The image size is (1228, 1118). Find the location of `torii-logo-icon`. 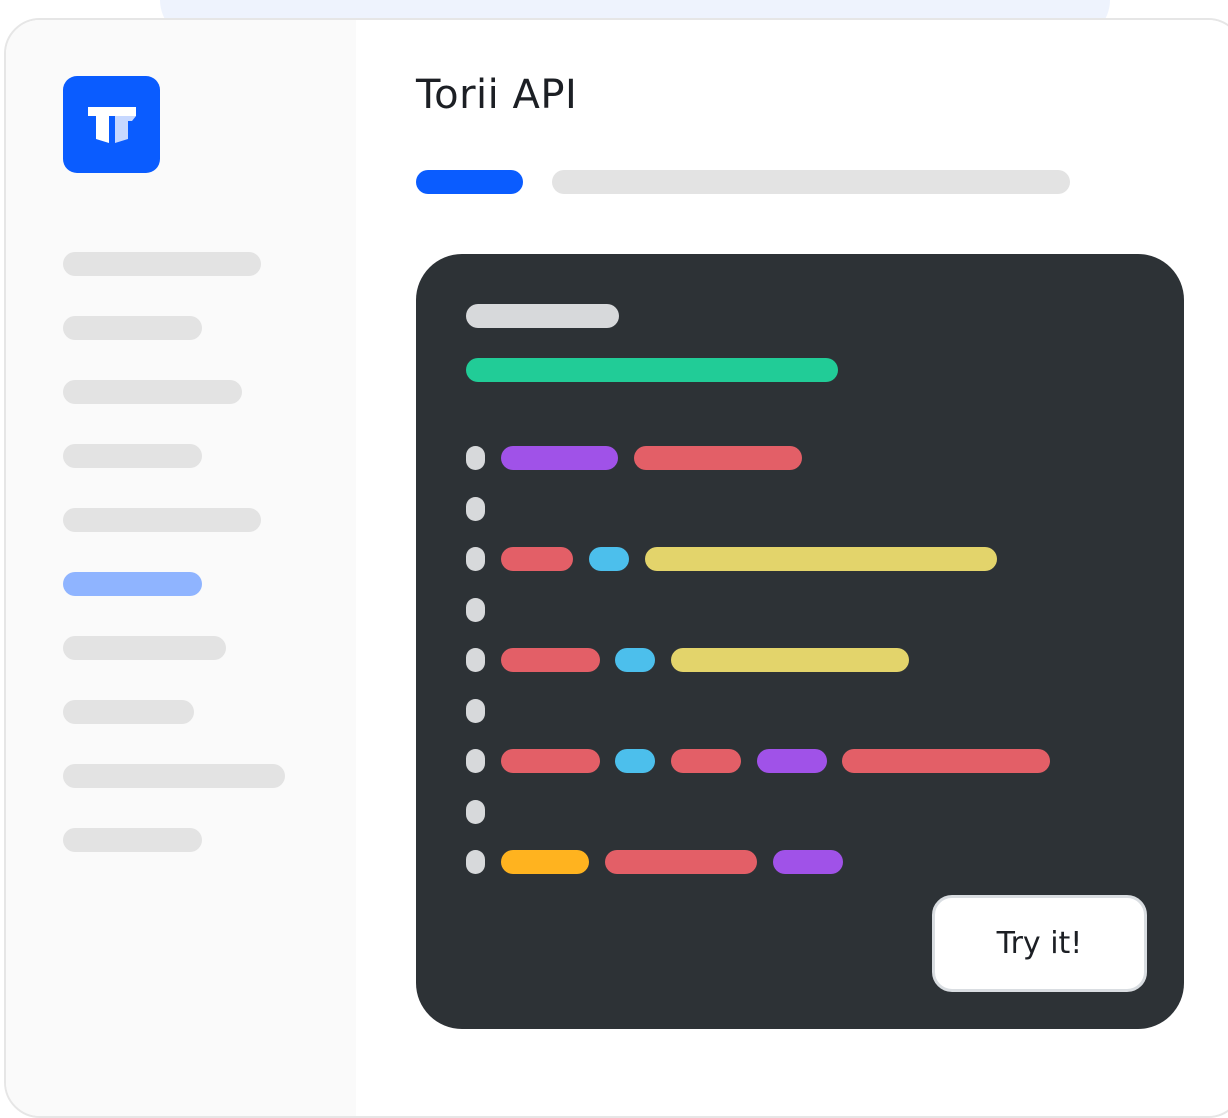

torii-logo-icon is located at coordinates (111, 124).